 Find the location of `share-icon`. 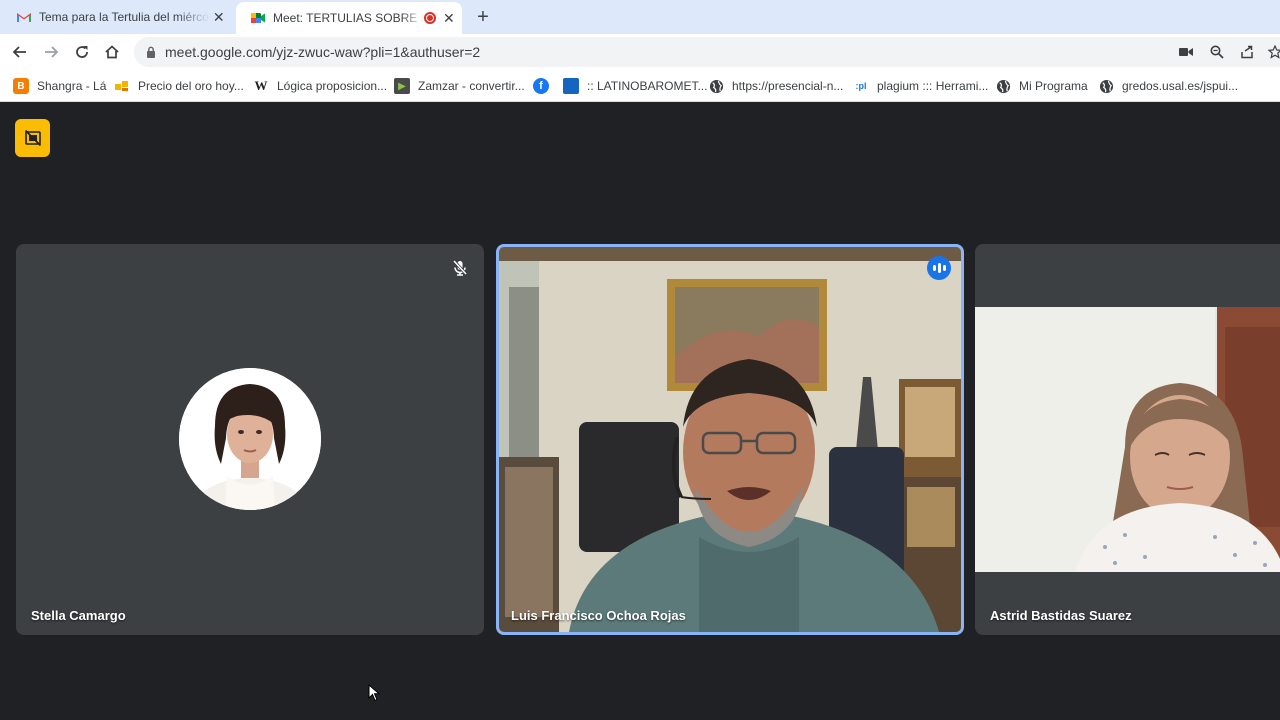

share-icon is located at coordinates (1247, 52).